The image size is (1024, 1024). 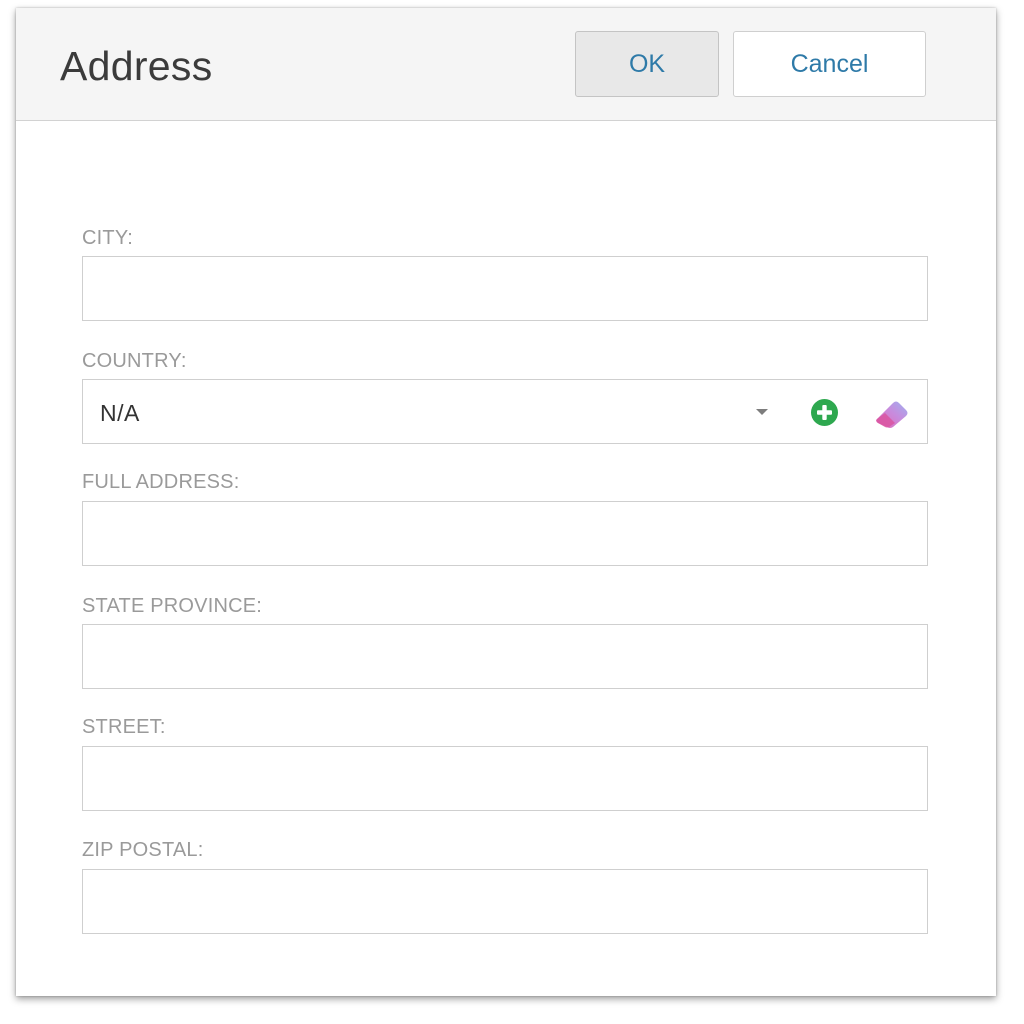 What do you see at coordinates (762, 412) in the screenshot?
I see `chevron-down-icon` at bounding box center [762, 412].